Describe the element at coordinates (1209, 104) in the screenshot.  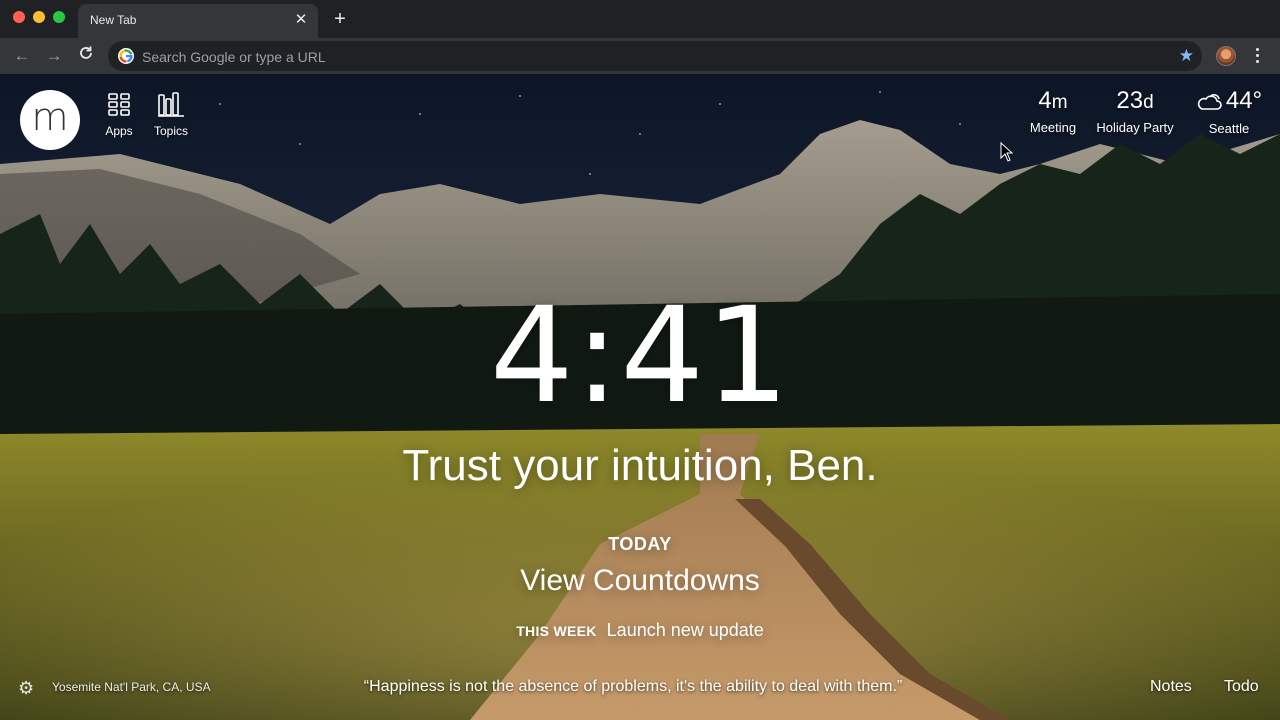
I see `cloud-icon` at that location.